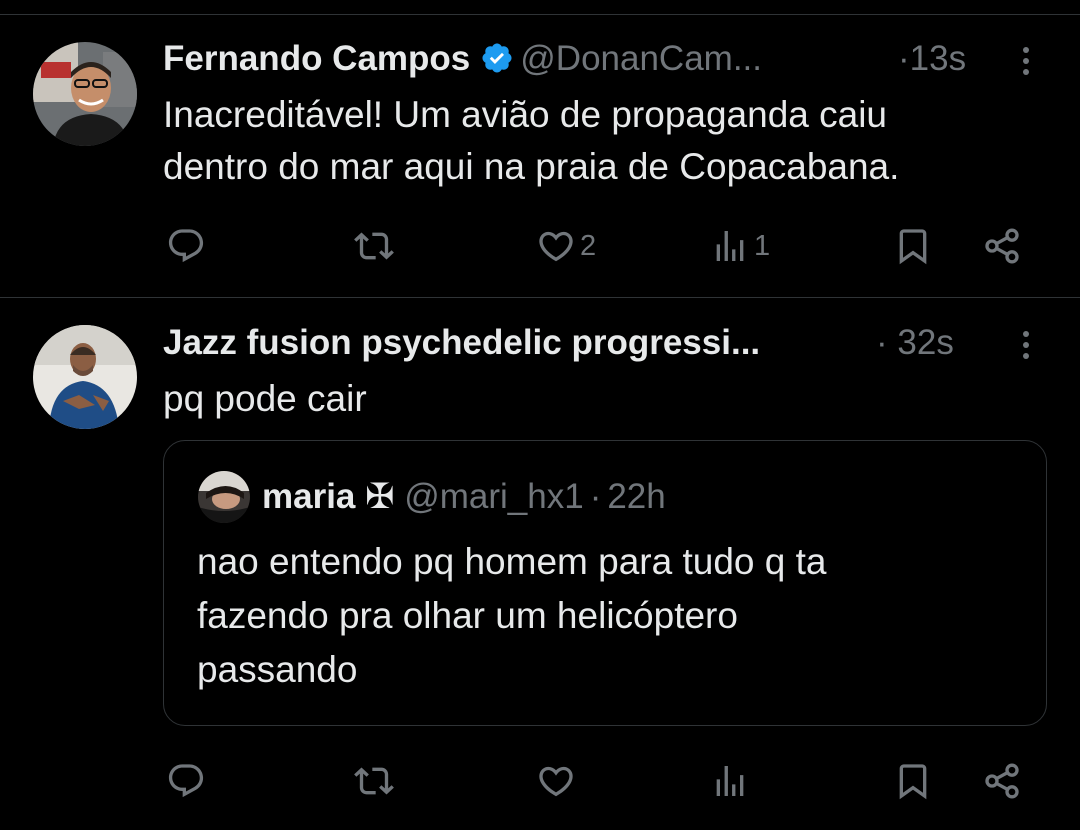 The width and height of the screenshot is (1080, 830). What do you see at coordinates (512, 561) in the screenshot?
I see `quoted-text-line: nao entendo pq homem para tudo q ta` at bounding box center [512, 561].